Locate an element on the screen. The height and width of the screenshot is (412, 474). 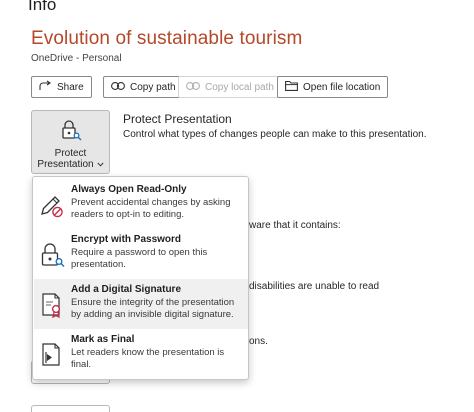
protect-label-line1: Protect is located at coordinates (70, 153).